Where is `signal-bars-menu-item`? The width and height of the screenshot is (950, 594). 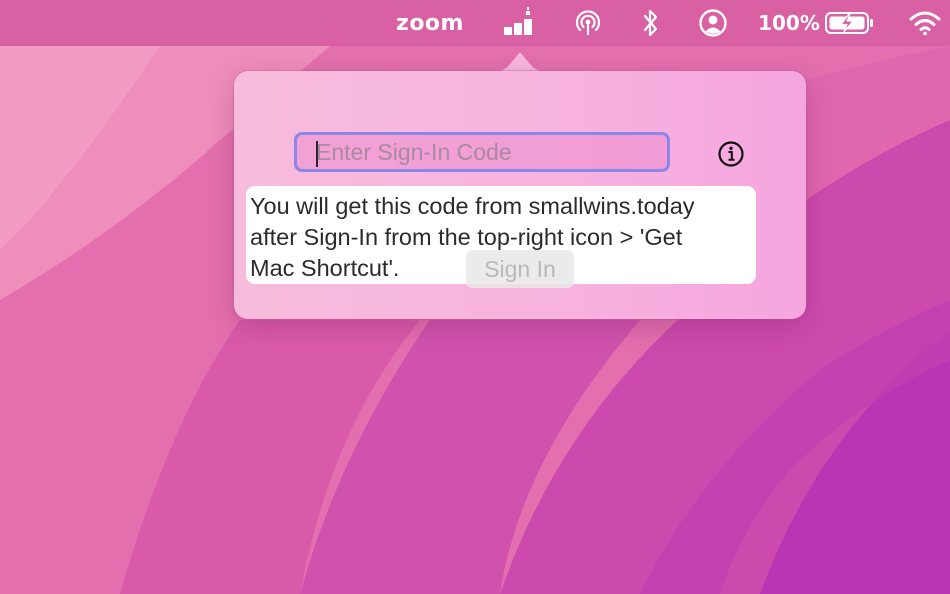 signal-bars-menu-item is located at coordinates (520, 23).